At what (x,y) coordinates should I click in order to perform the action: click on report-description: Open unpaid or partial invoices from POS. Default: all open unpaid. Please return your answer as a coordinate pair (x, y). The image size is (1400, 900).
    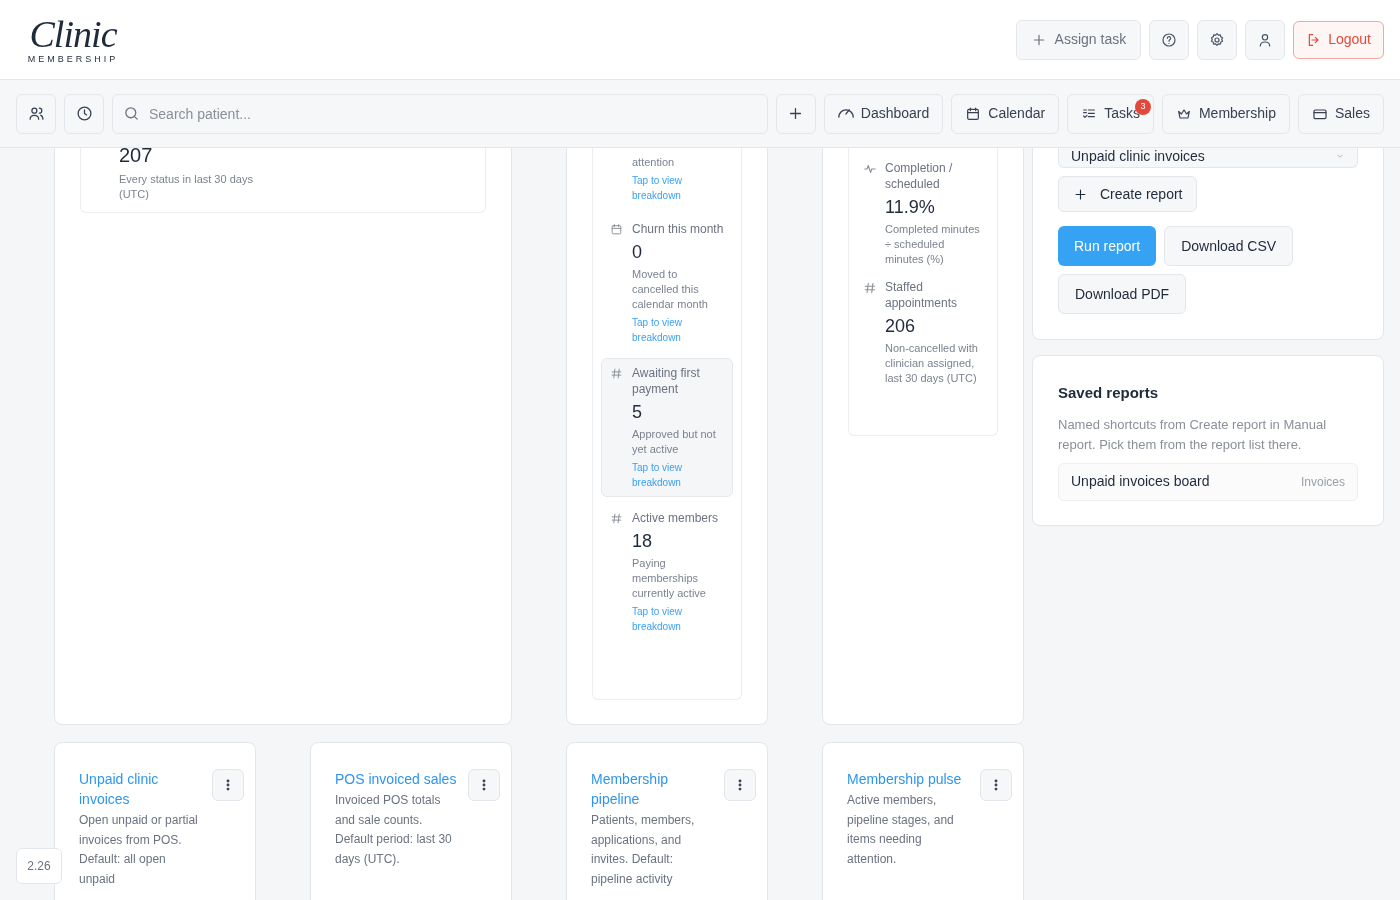
    Looking at the image, I should click on (139, 850).